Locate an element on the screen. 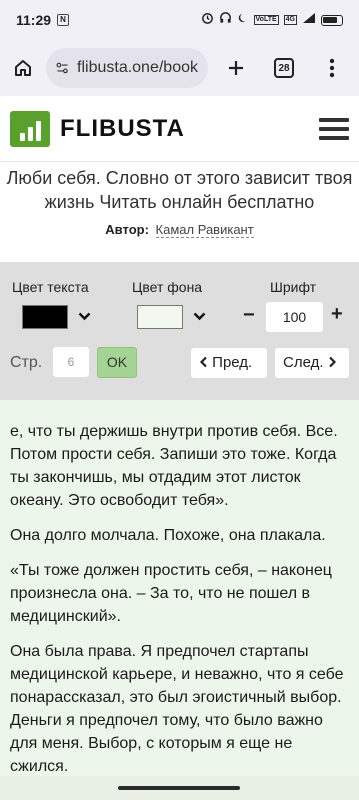  network-4g-icon: 4G is located at coordinates (290, 20).